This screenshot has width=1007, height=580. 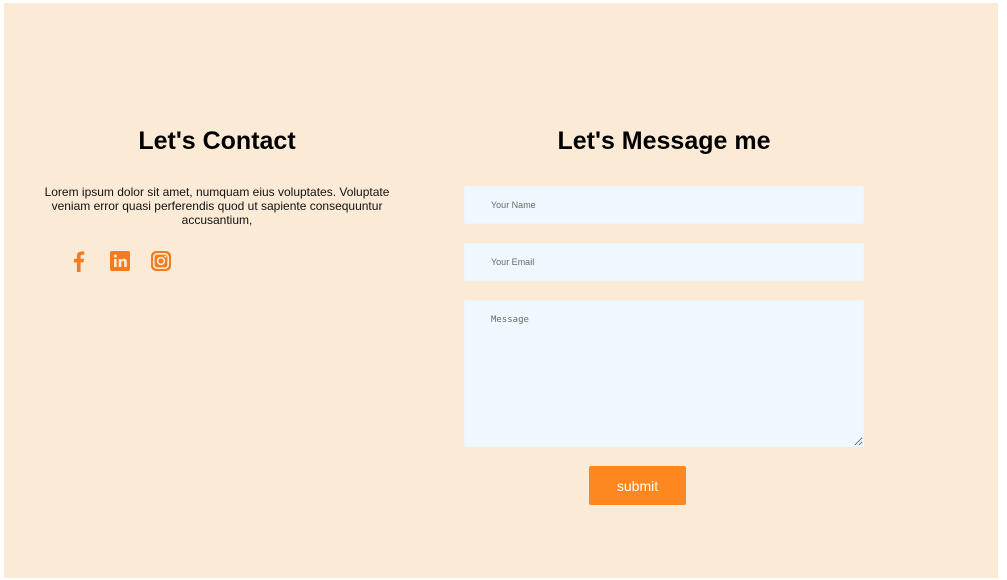 What do you see at coordinates (217, 141) in the screenshot?
I see `contact-heading: Let's Contact` at bounding box center [217, 141].